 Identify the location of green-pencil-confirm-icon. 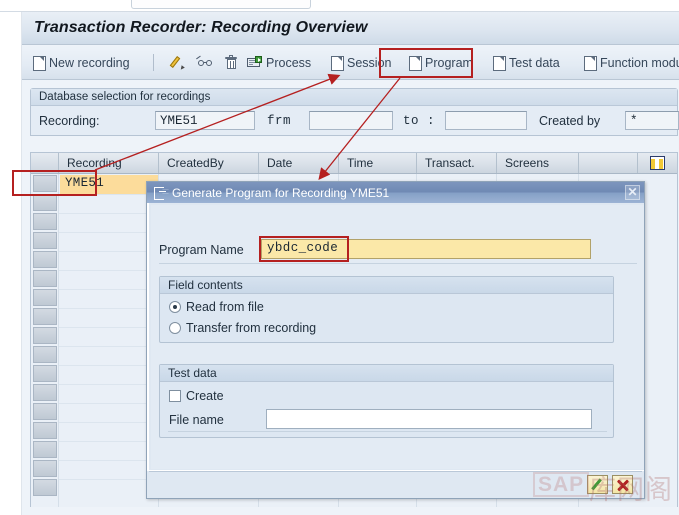
(598, 485).